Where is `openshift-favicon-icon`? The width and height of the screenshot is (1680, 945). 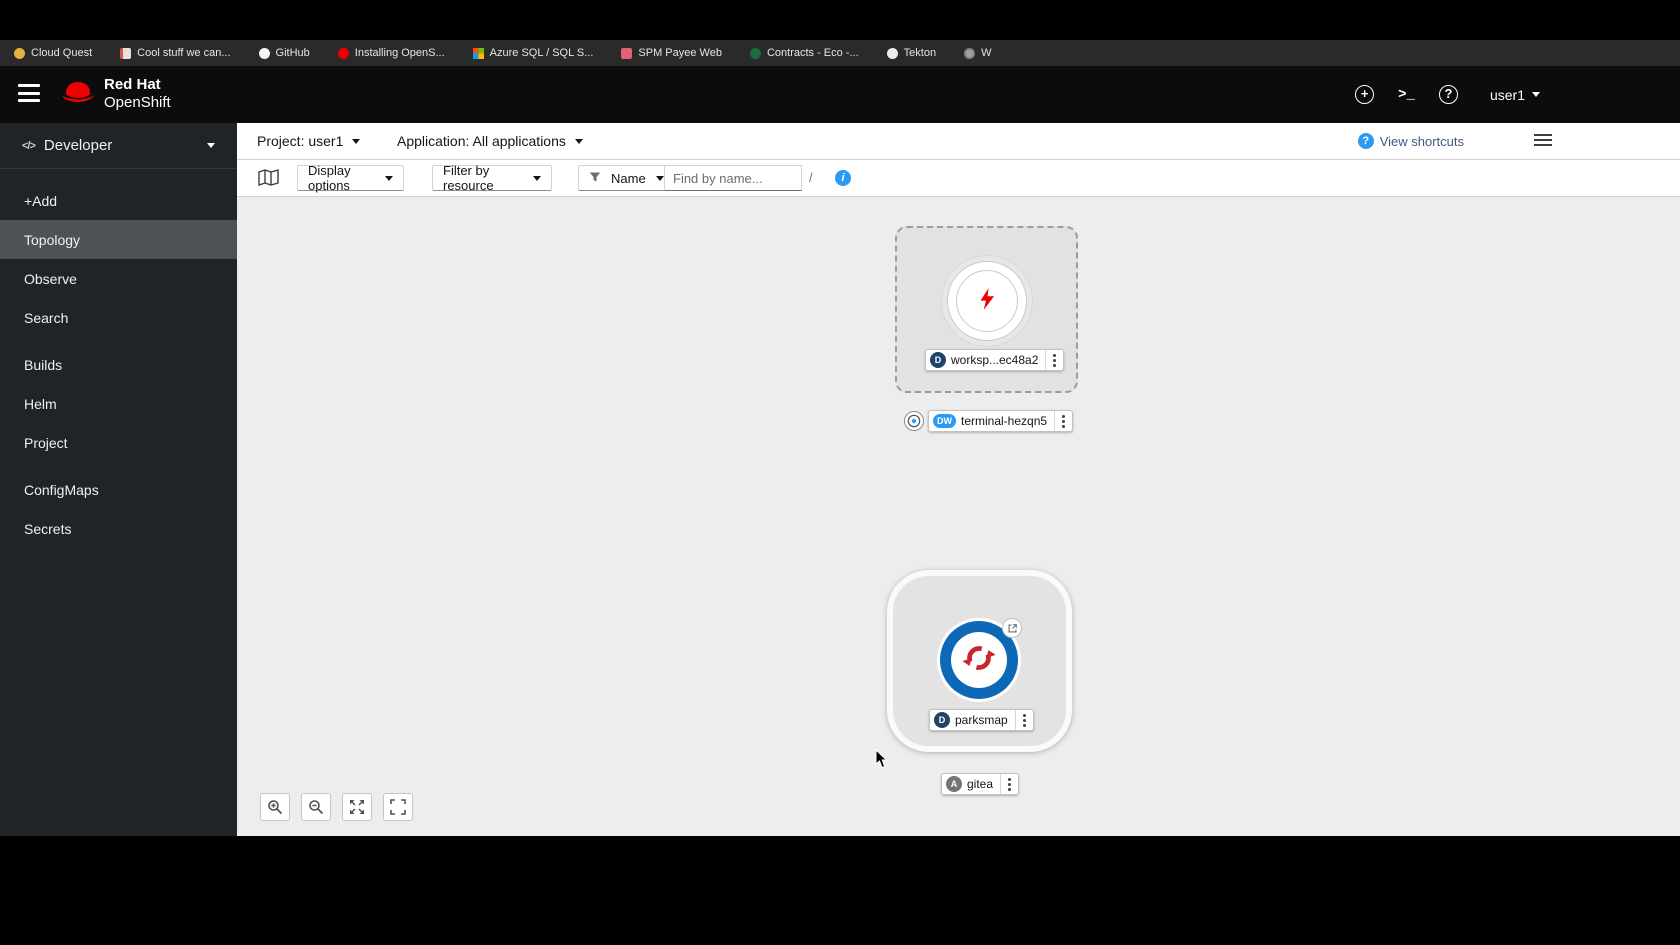
openshift-favicon-icon is located at coordinates (343, 53).